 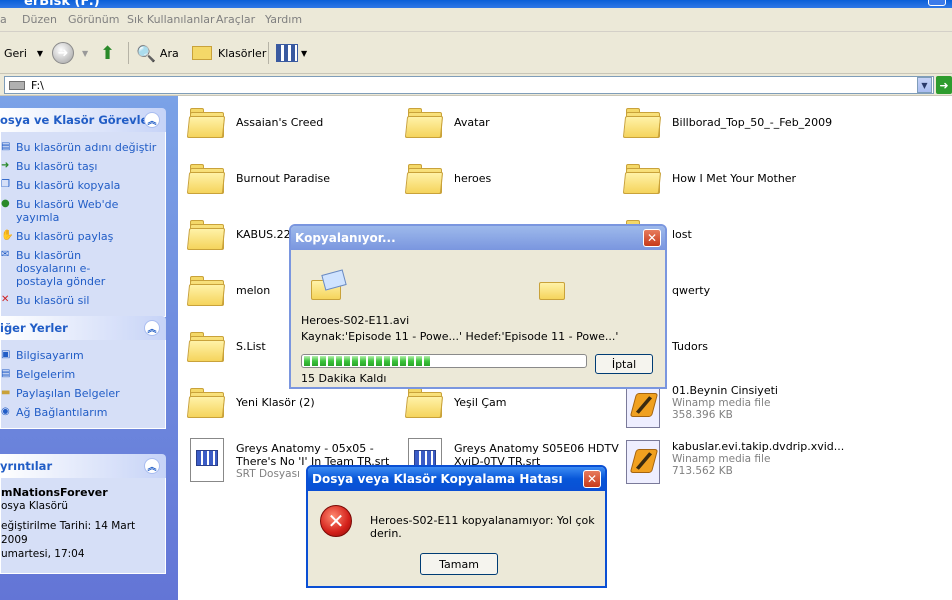 What do you see at coordinates (240, 235) in the screenshot?
I see `folder-item: KABUS.22-` at bounding box center [240, 235].